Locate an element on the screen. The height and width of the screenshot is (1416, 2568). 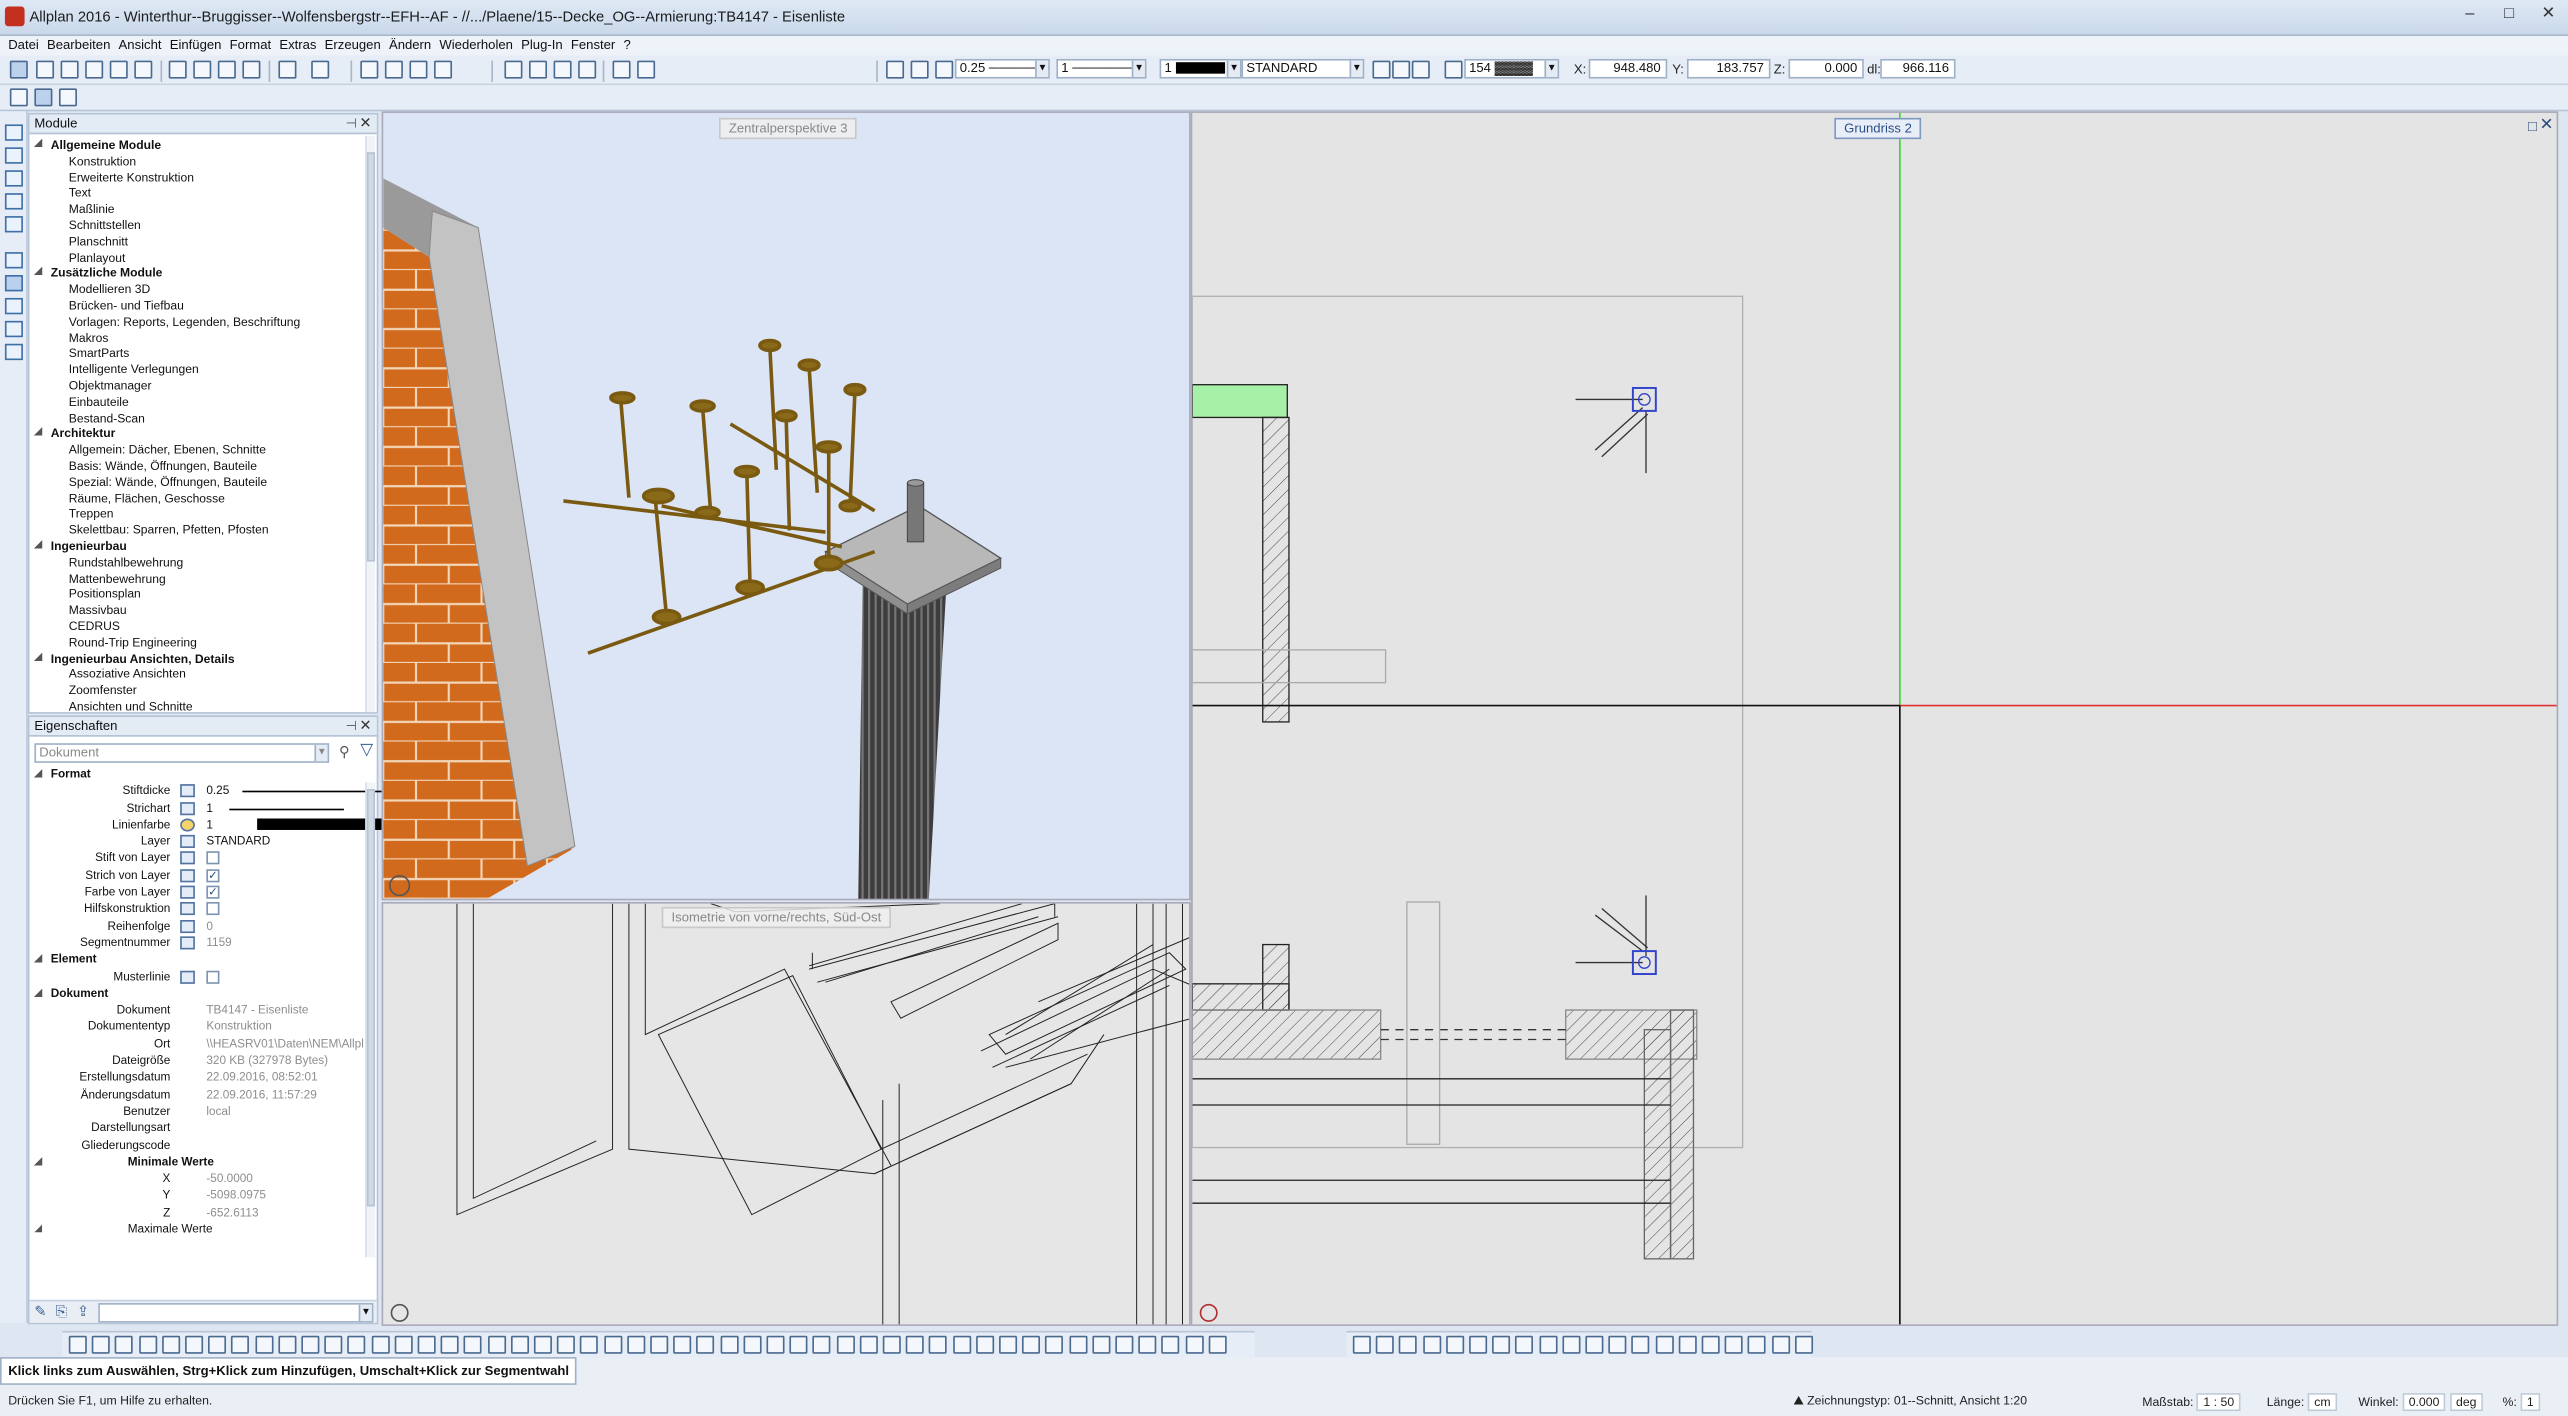
menu-help: ? is located at coordinates (629, 46).